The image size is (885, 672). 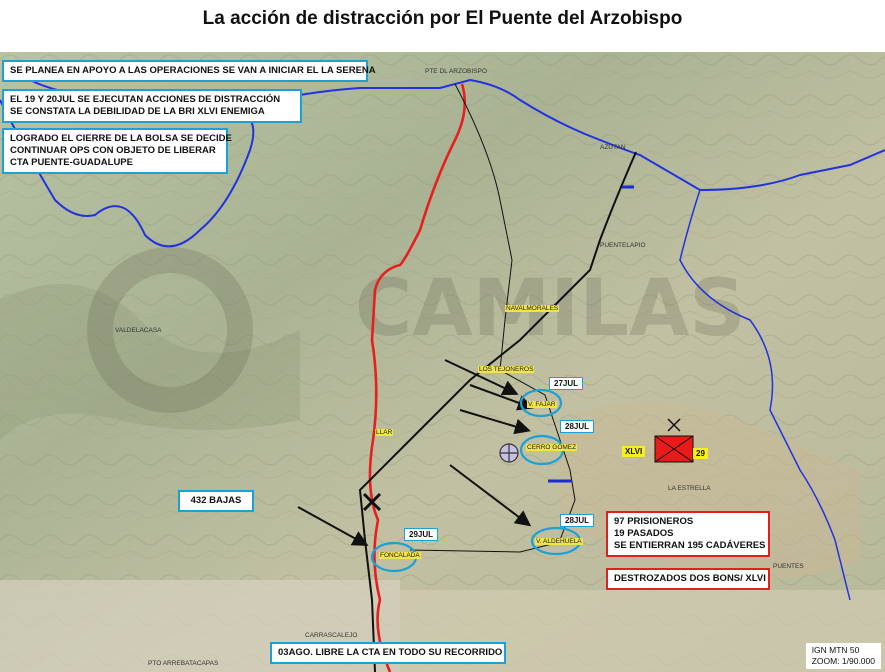 I want to click on place-aldehuela: V. ALDEHUELA, so click(x=559, y=541).